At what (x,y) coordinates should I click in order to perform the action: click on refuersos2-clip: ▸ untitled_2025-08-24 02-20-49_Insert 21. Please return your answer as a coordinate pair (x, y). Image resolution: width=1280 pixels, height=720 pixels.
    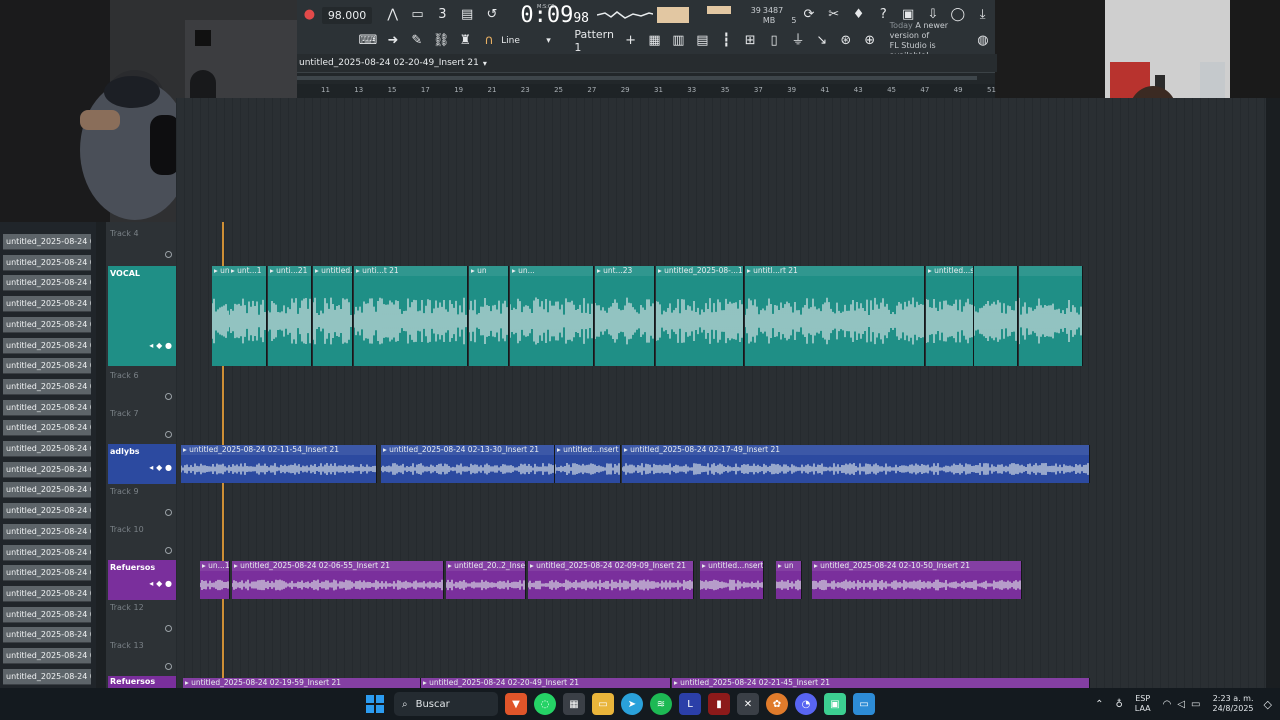
    Looking at the image, I should click on (546, 683).